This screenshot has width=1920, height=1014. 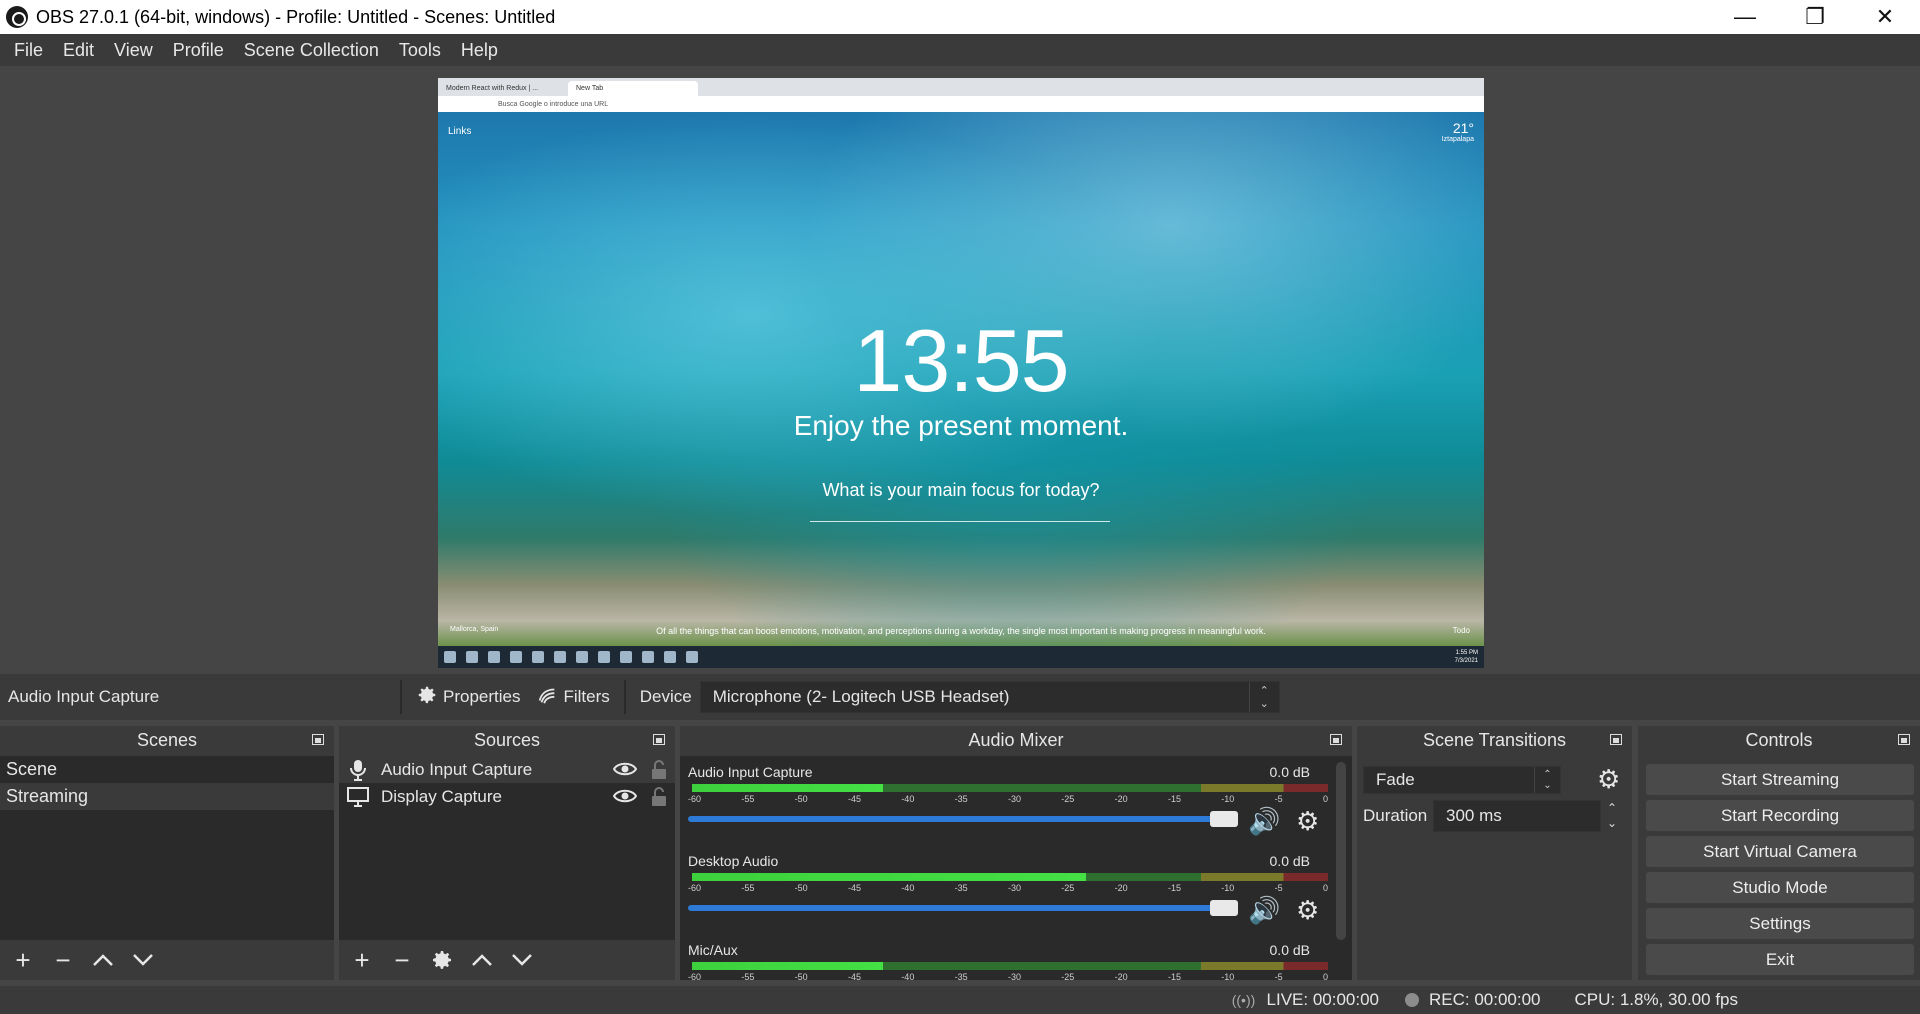 I want to click on menu-file: File, so click(x=28, y=50).